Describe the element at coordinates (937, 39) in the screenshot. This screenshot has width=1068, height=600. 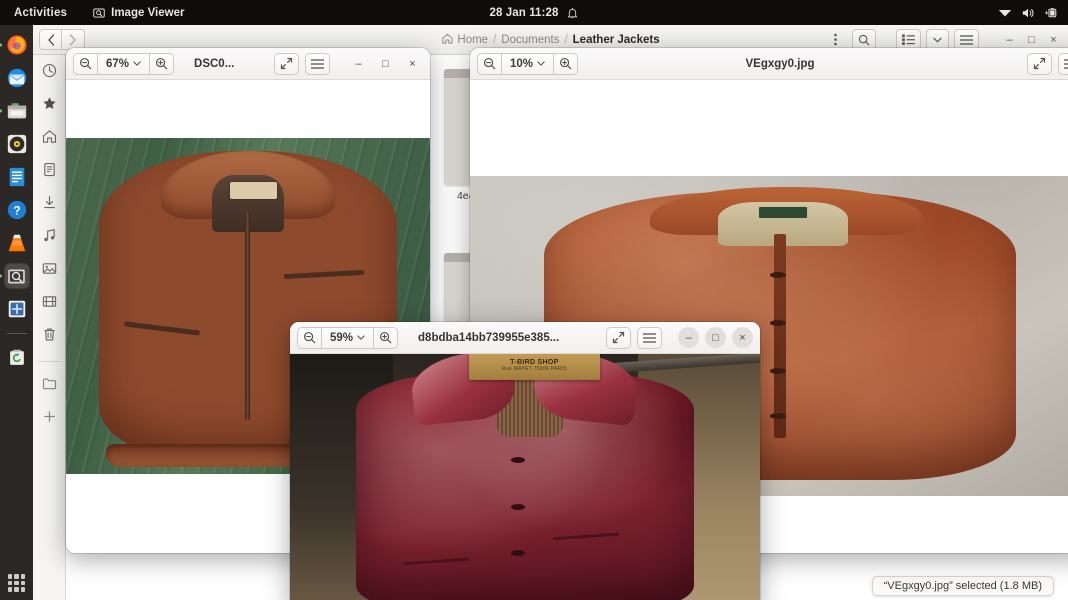
I see `view-chevron-down-icon` at that location.